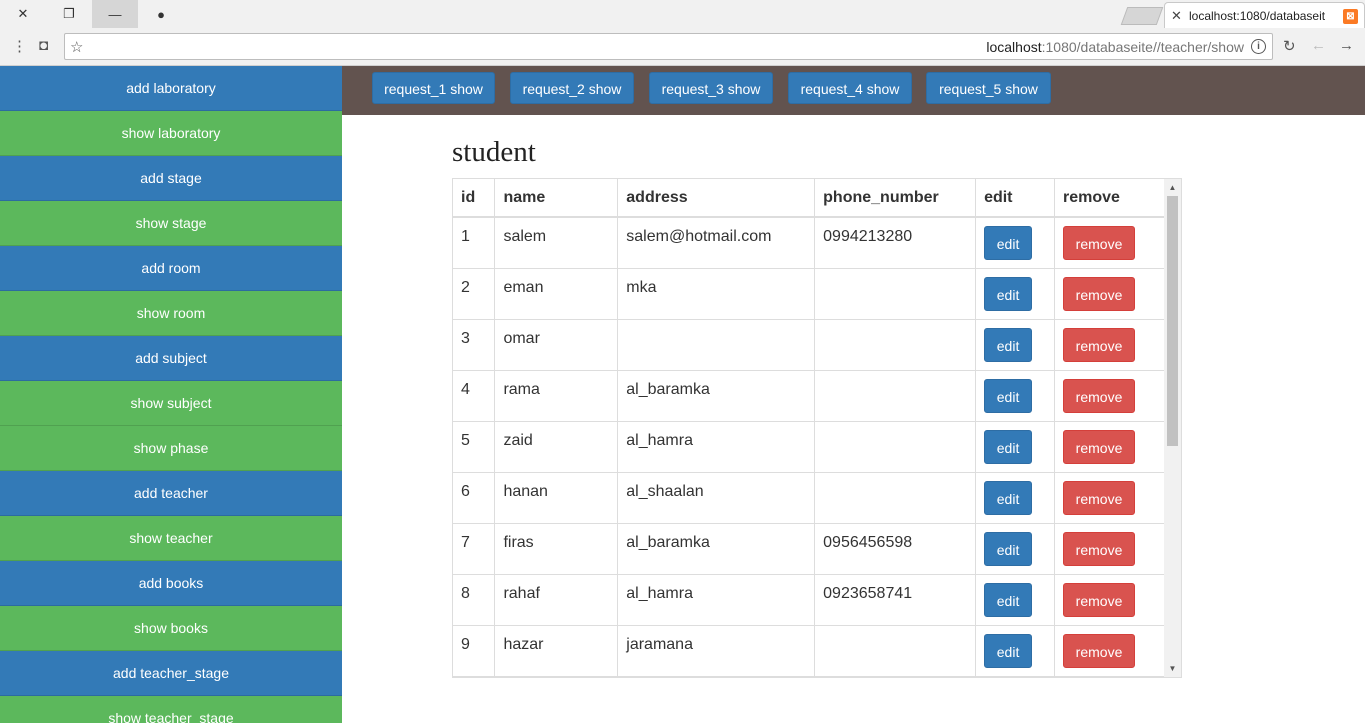  Describe the element at coordinates (556, 549) in the screenshot. I see `cell-name: firas` at that location.